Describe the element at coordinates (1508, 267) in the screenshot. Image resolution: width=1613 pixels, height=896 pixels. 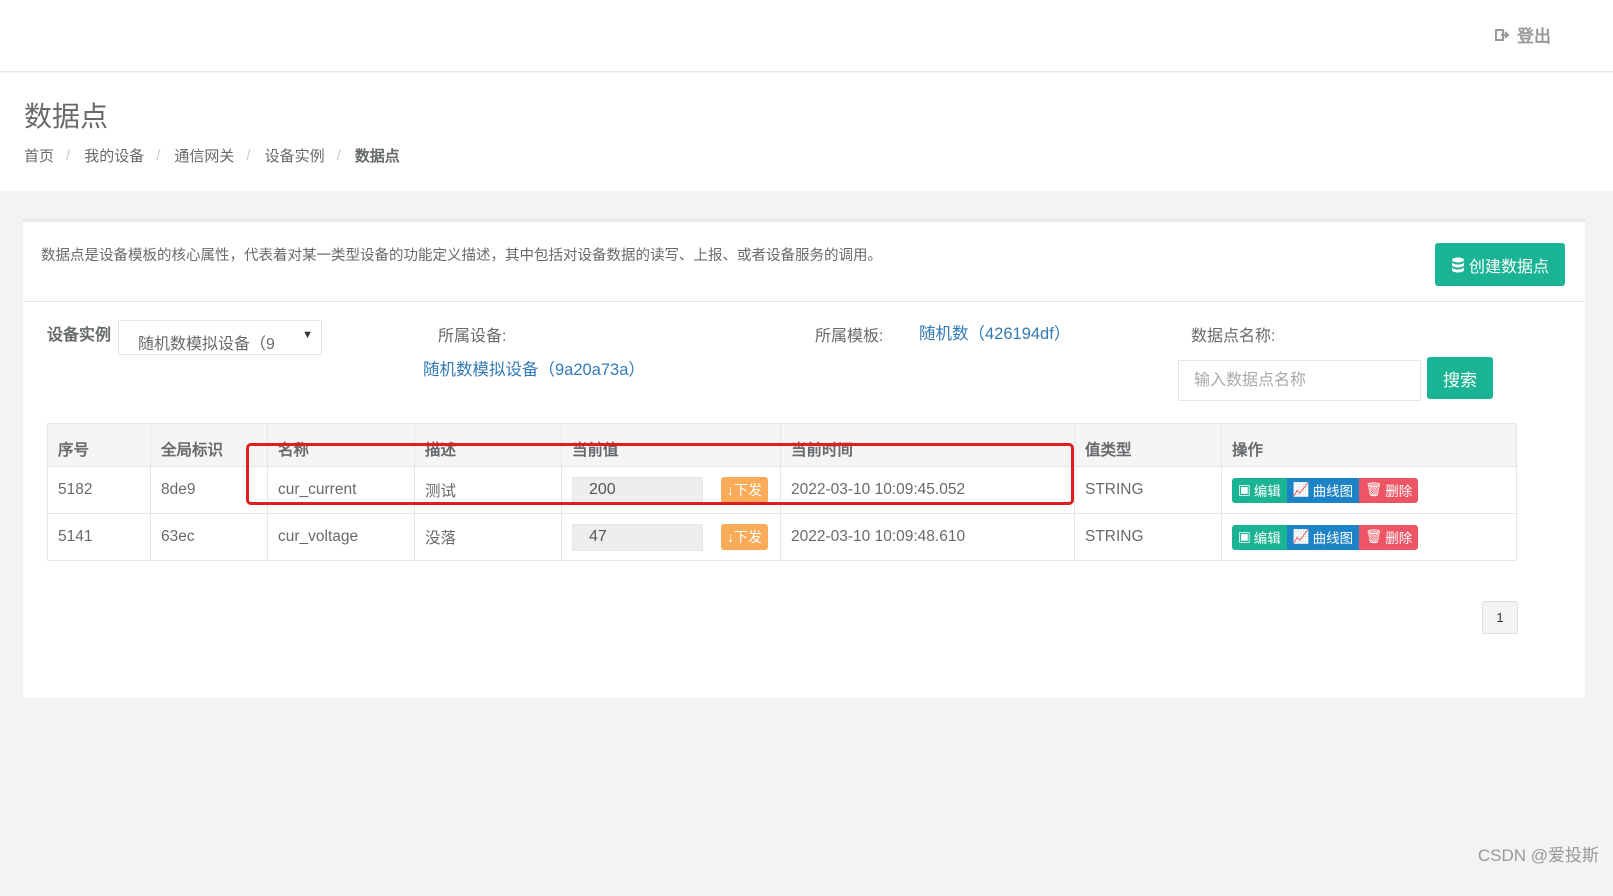
I see `create-datapoint-label: 创建数据点` at that location.